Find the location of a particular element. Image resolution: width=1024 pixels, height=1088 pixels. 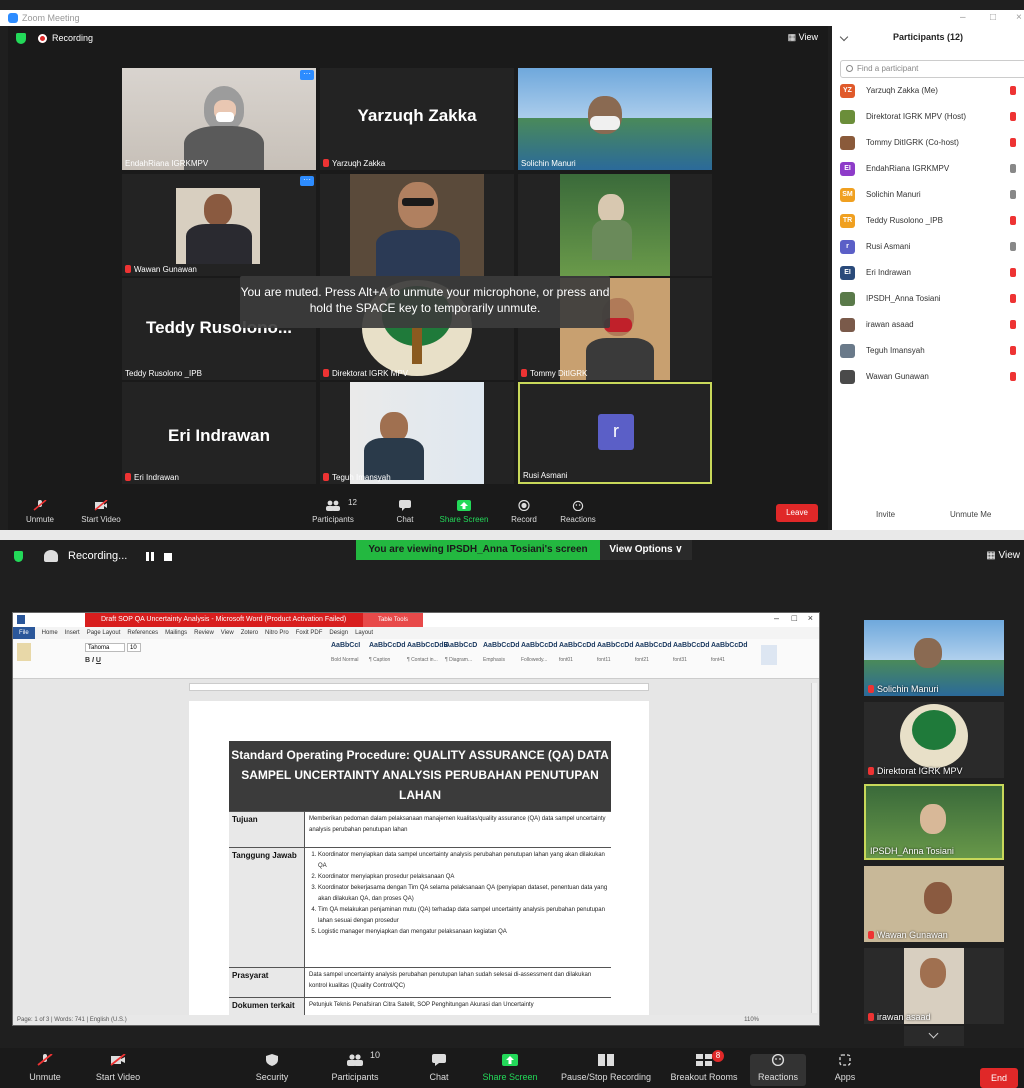

active-speaker-tile: r Rusi Asmani is located at coordinates (615, 433).